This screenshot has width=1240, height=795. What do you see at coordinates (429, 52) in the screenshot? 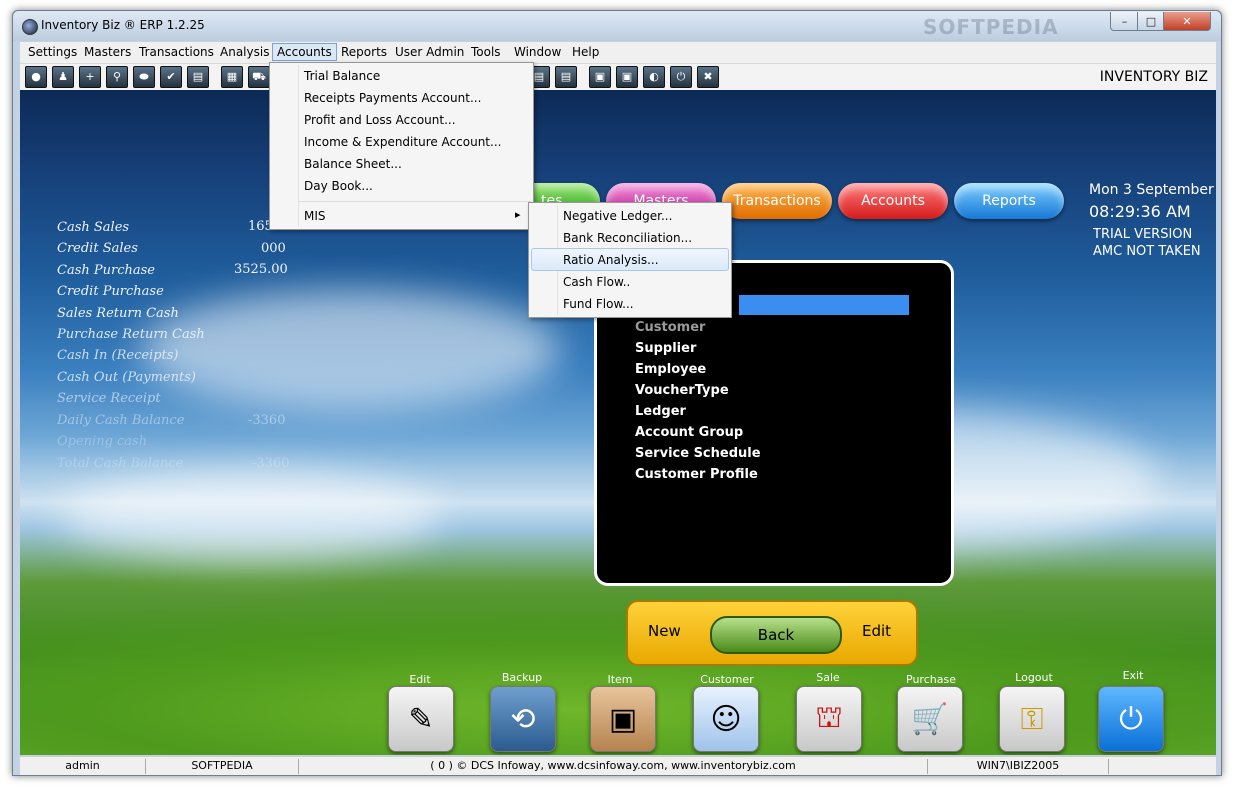
I see `menu-user-admin: User Admin` at bounding box center [429, 52].